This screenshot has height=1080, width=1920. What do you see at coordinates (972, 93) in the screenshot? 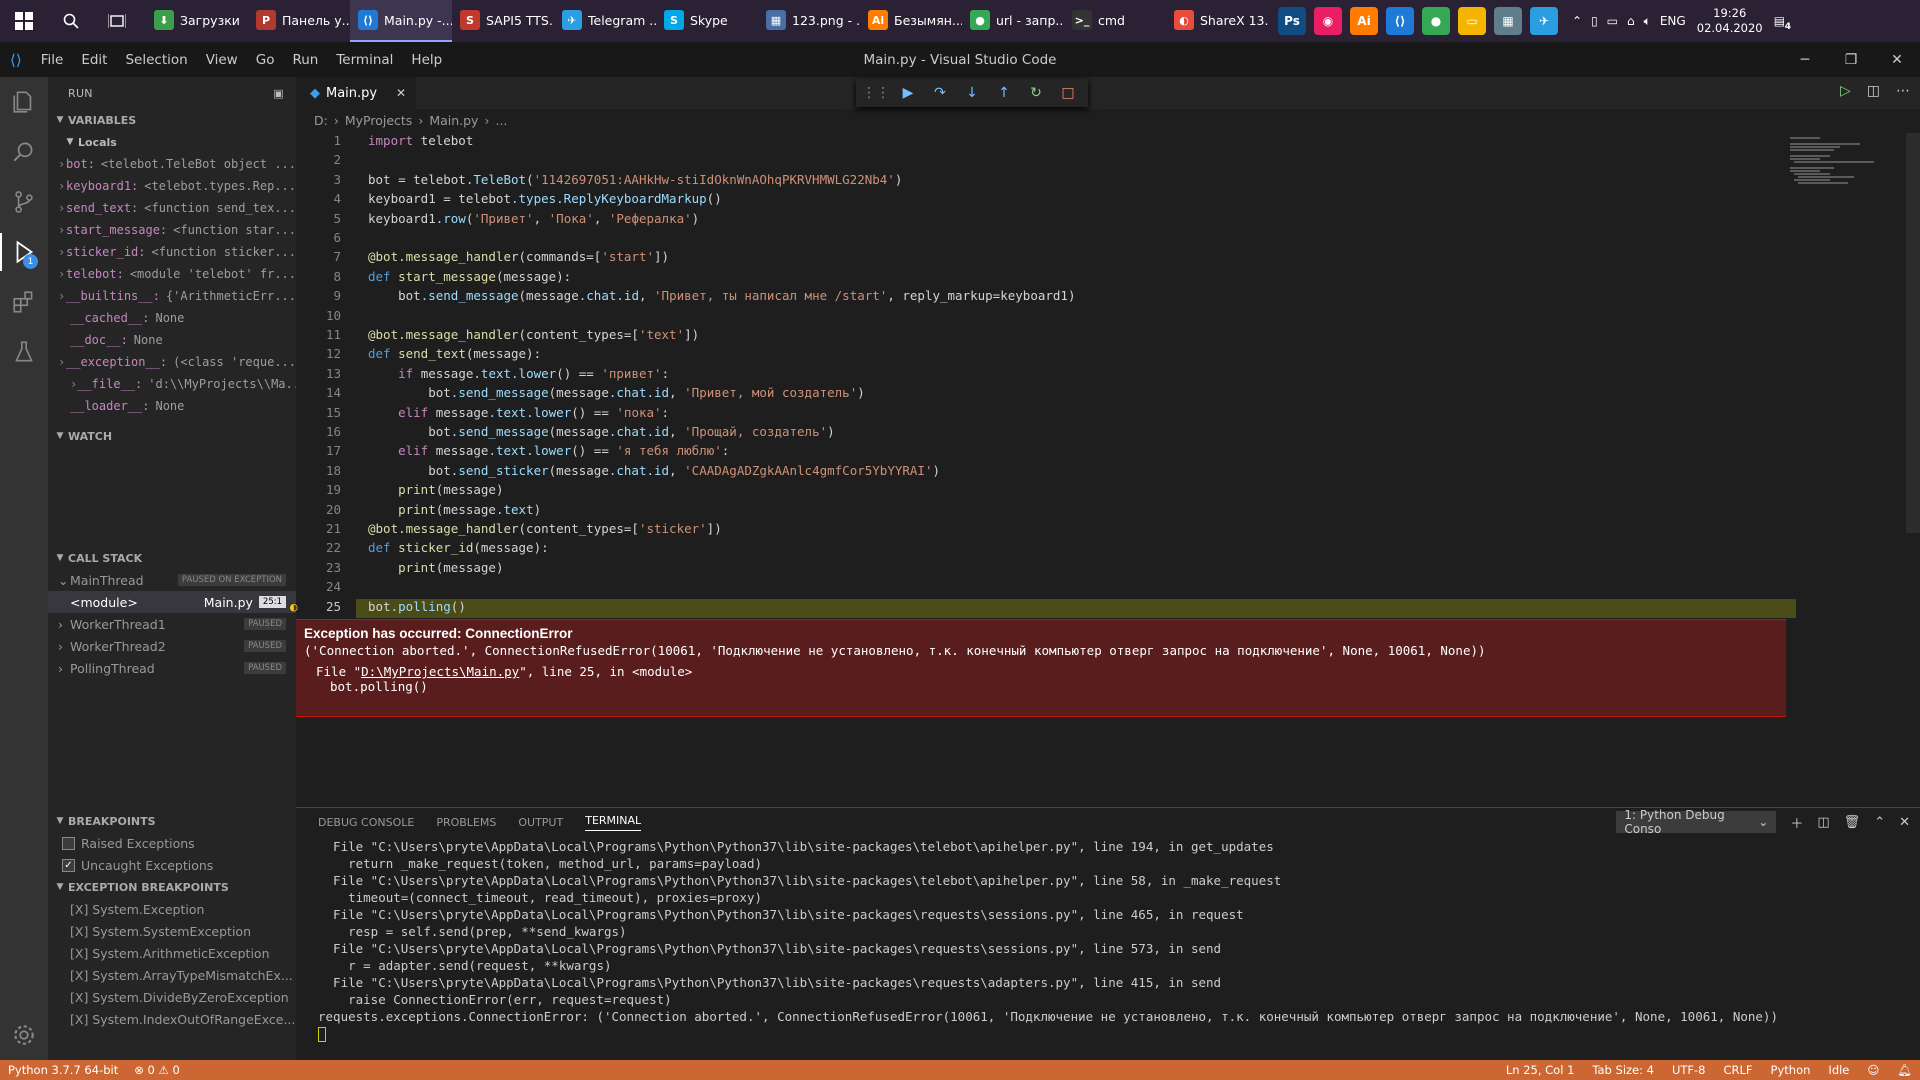
I see `step-into-icon: ↓` at bounding box center [972, 93].